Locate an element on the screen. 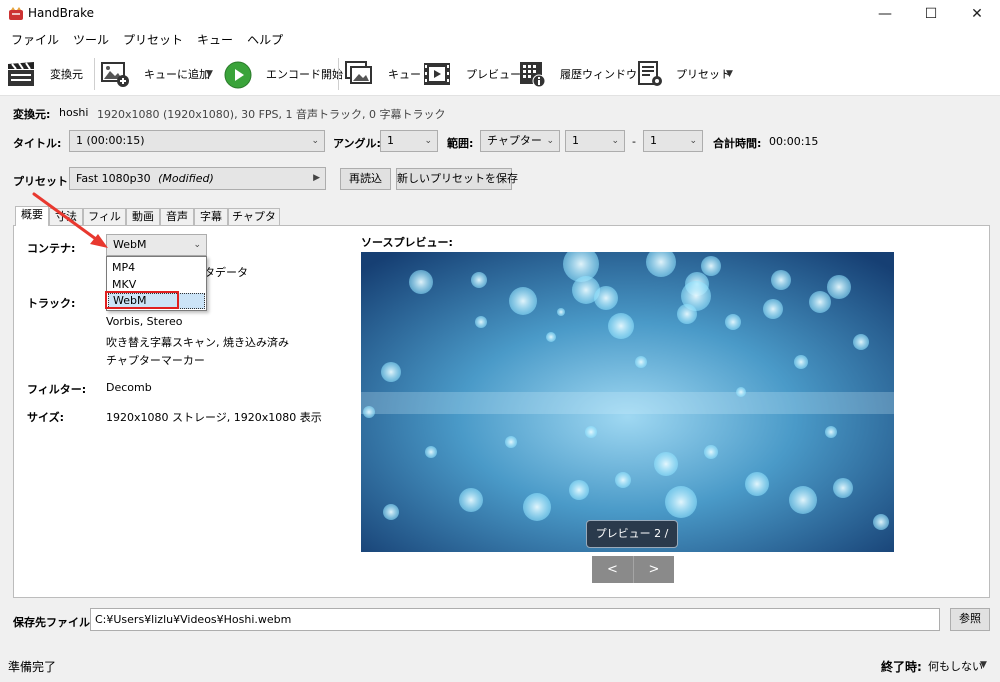 The width and height of the screenshot is (1000, 682). angle-select: 1 ⌄ is located at coordinates (409, 141).